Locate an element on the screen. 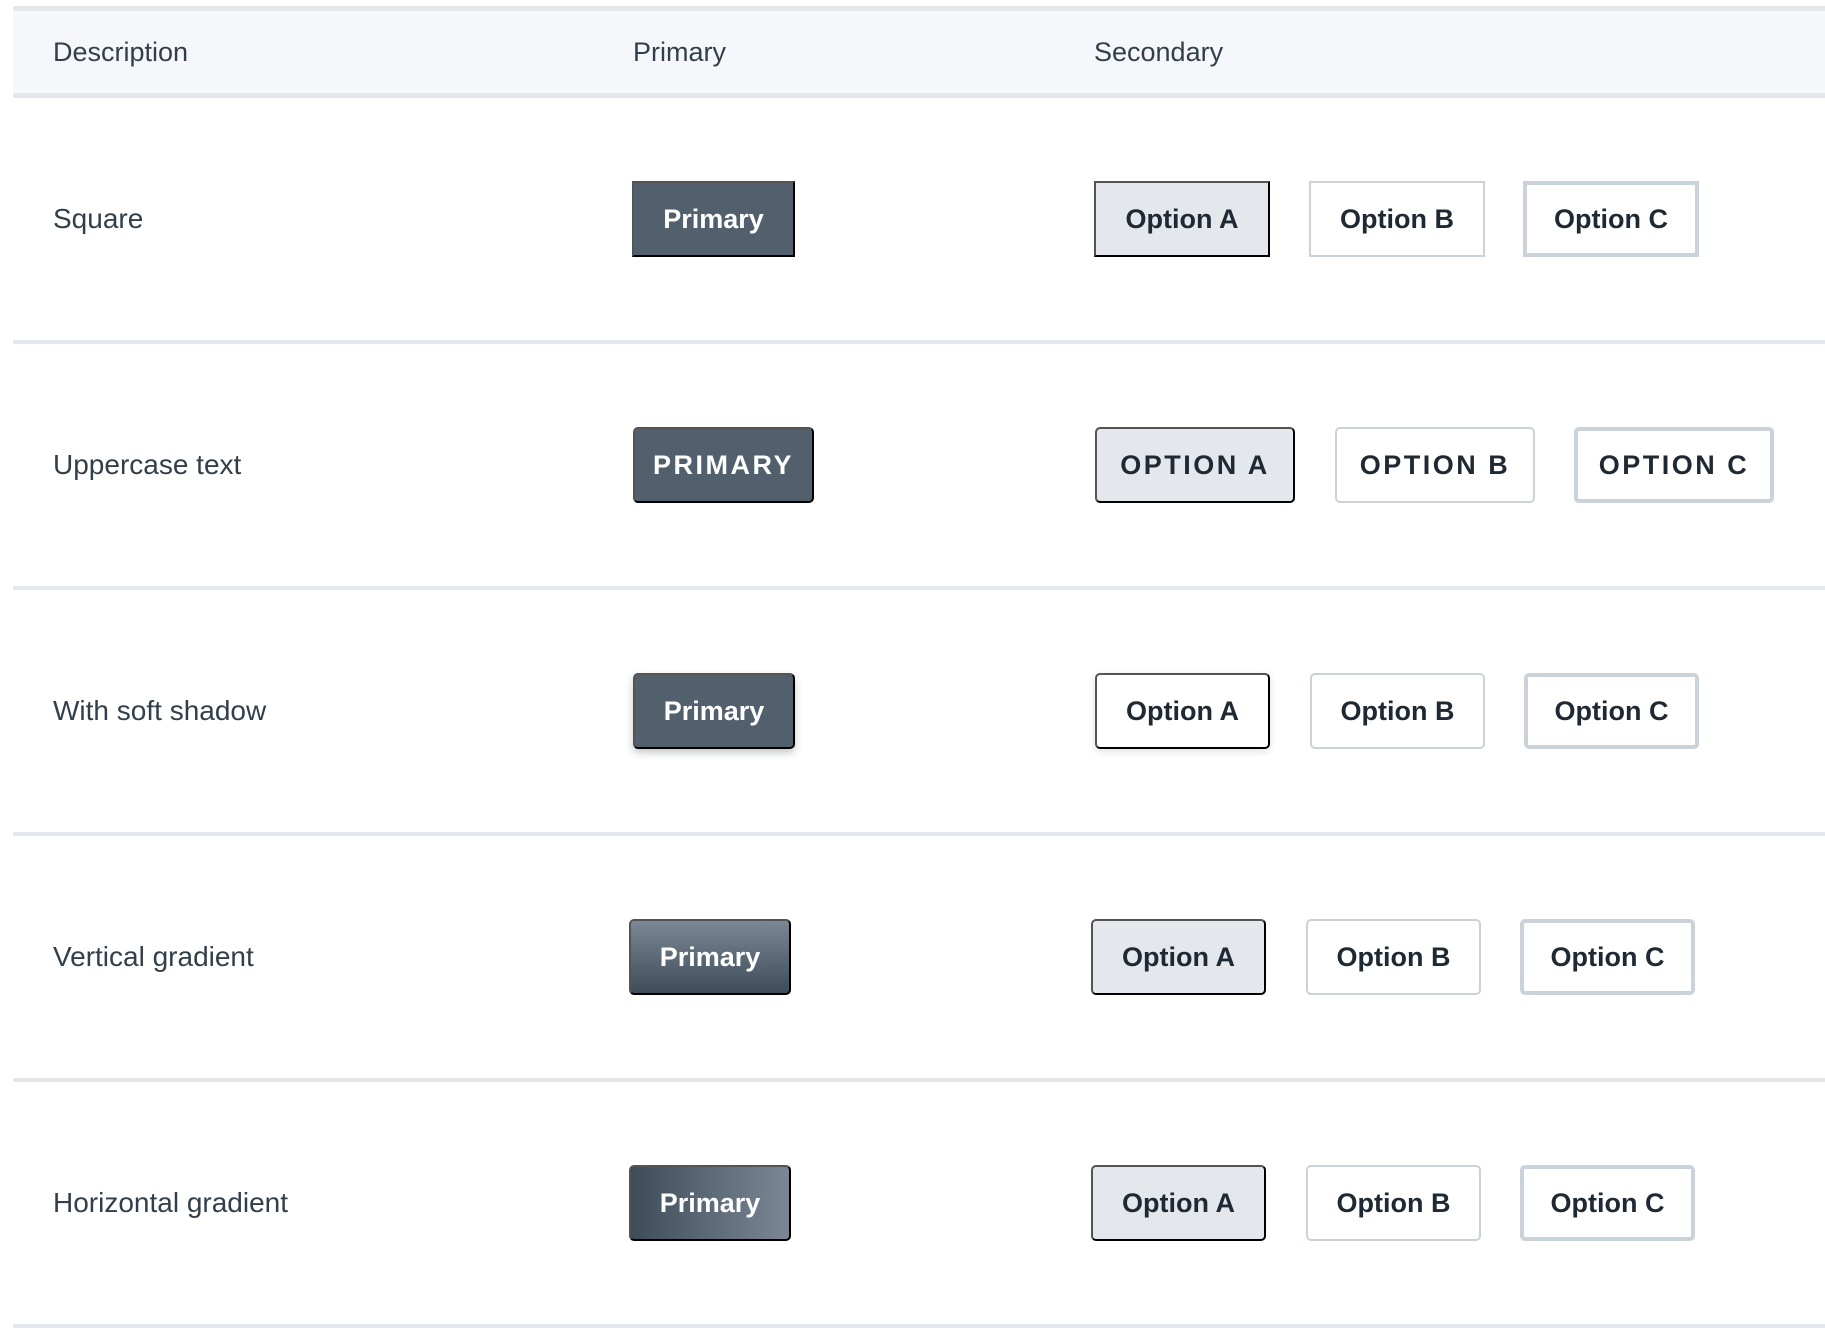 Image resolution: width=1825 pixels, height=1328 pixels. header-description: Description is located at coordinates (121, 52).